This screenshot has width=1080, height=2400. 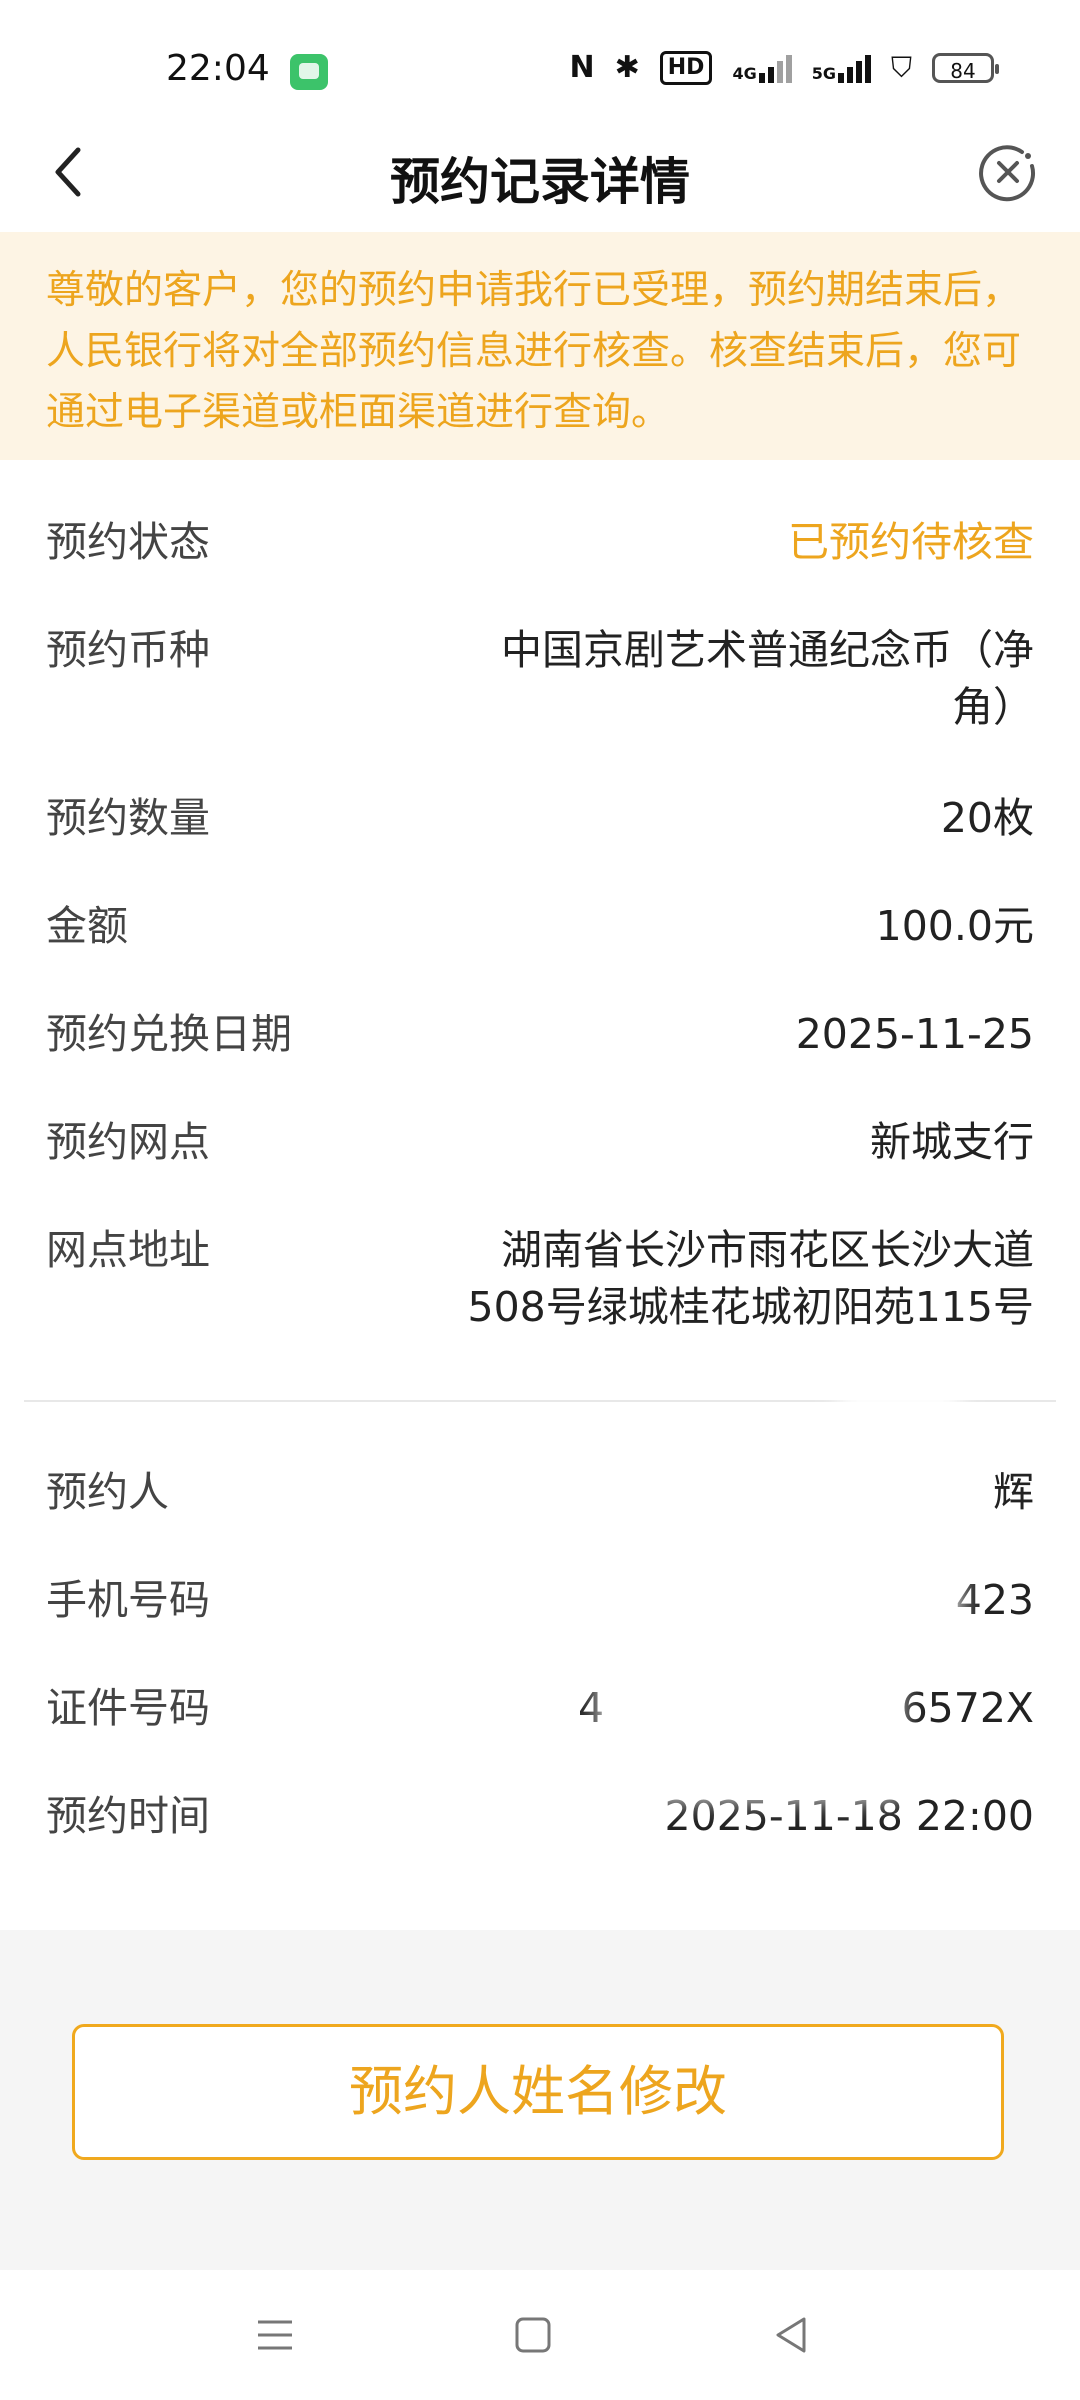 I want to click on person-name-value: 辉, so click(x=1013, y=1492).